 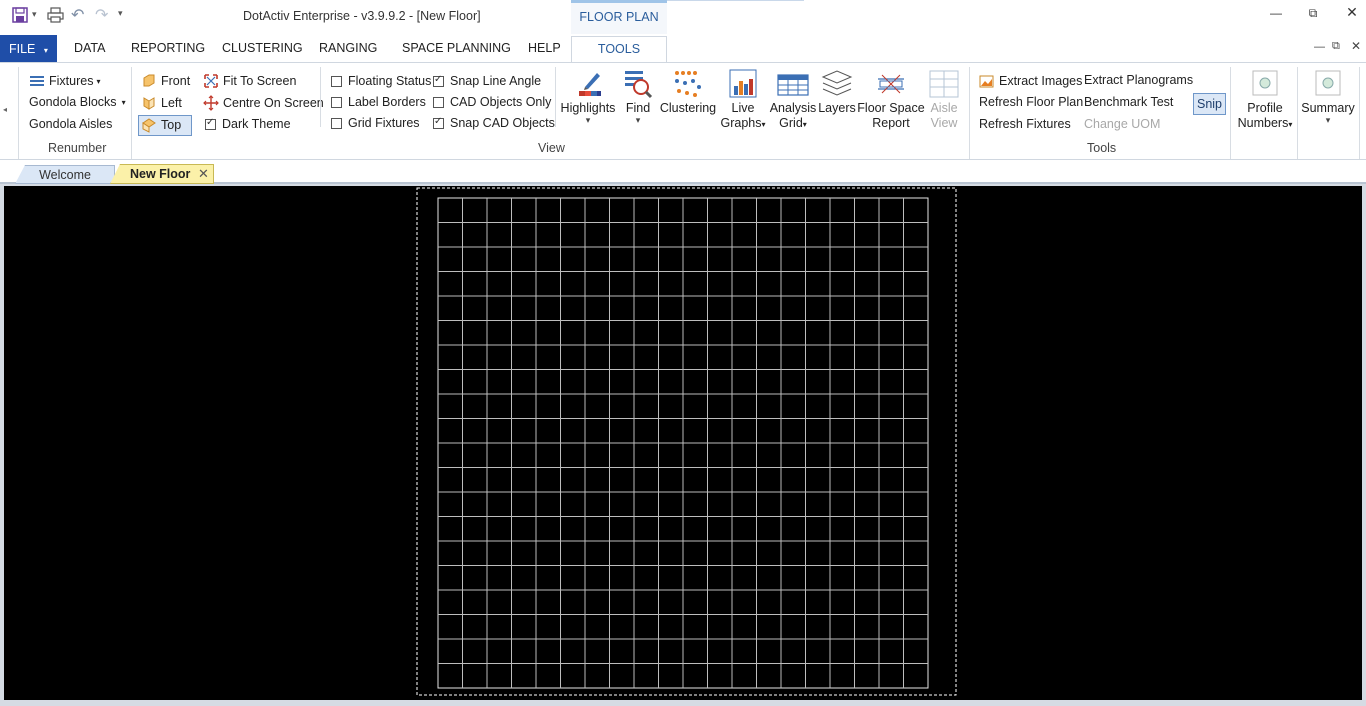 I want to click on tab-welcome: Welcome, so click(x=65, y=174).